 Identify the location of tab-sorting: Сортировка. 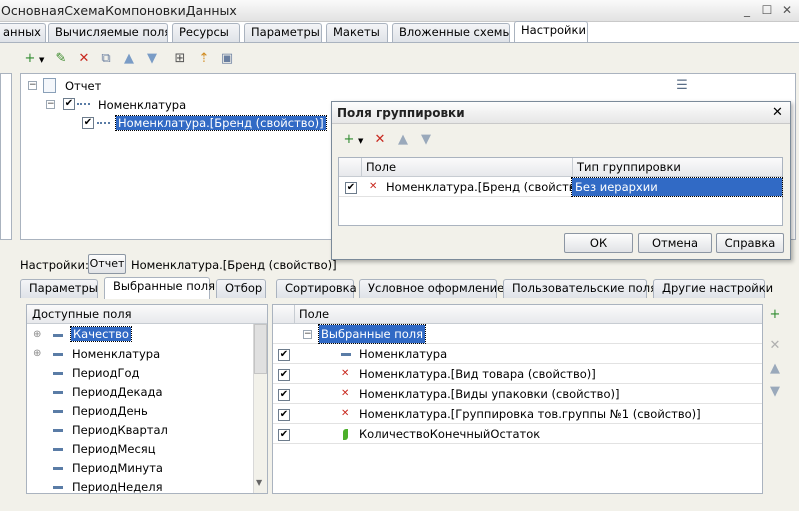
(316, 288).